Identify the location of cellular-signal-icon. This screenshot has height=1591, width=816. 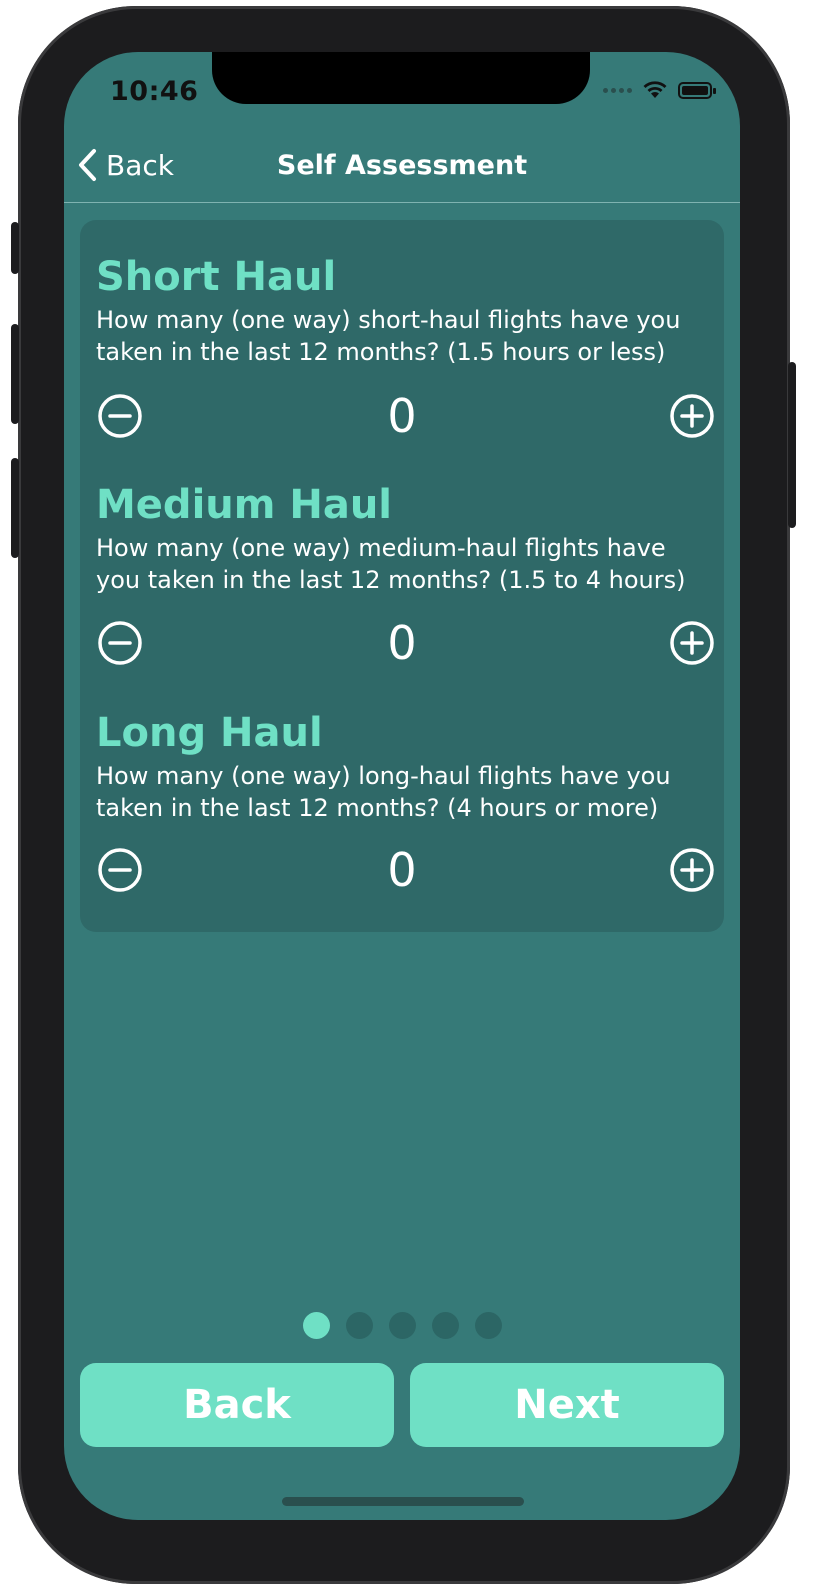
(617, 90).